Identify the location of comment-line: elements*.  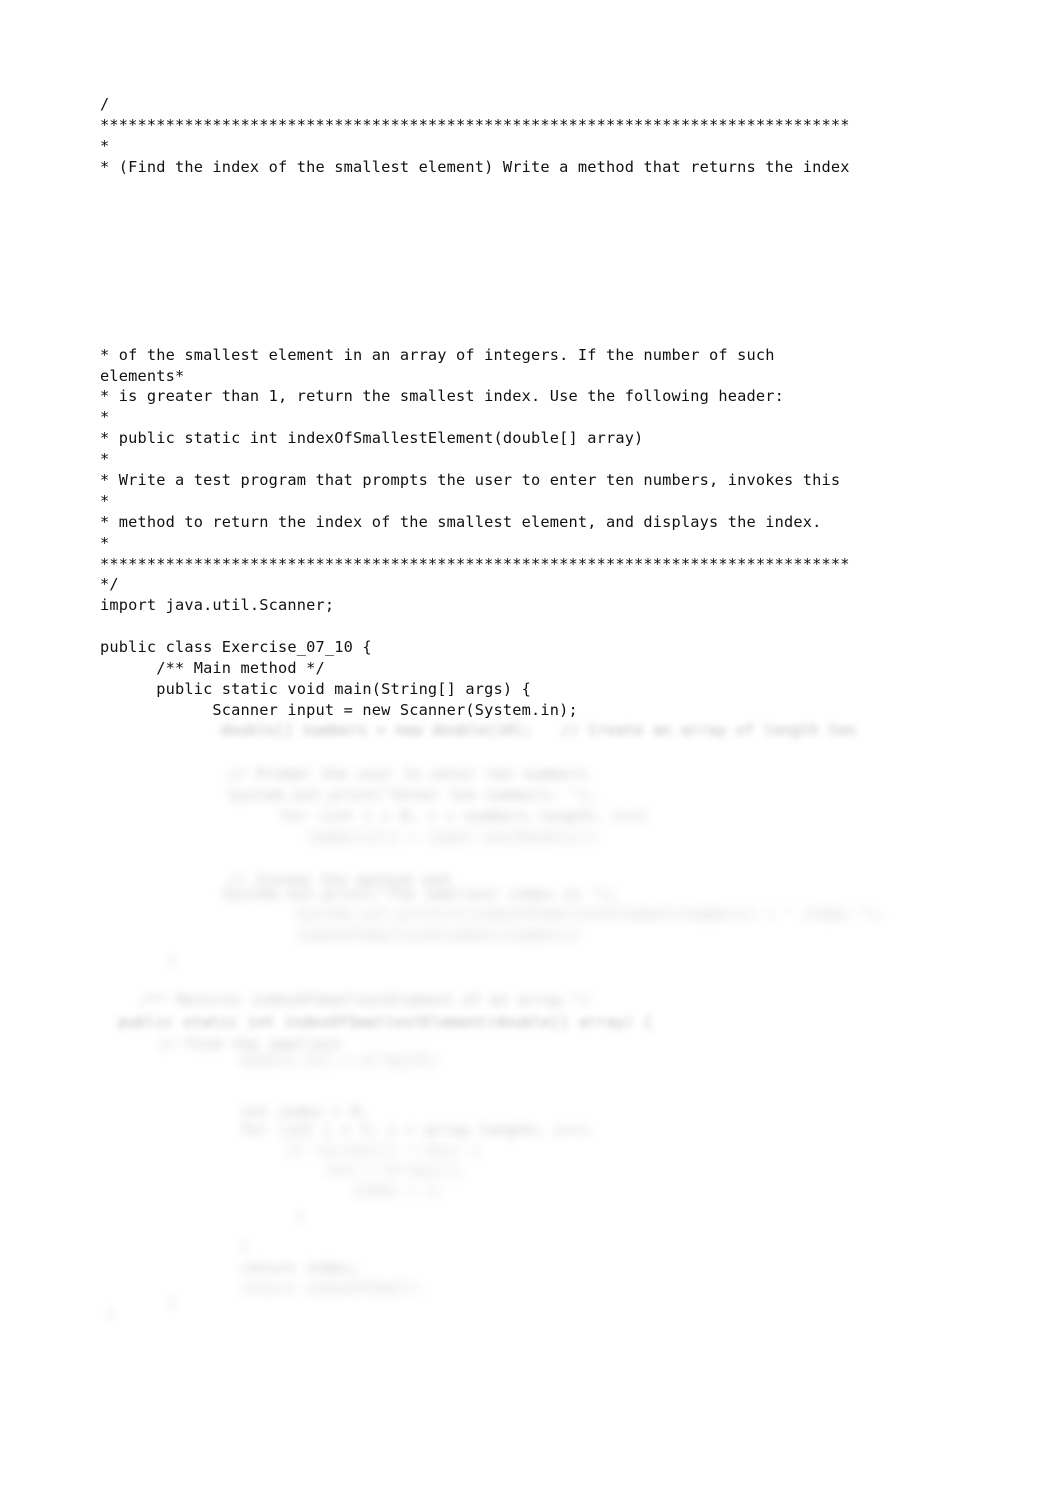
(142, 375).